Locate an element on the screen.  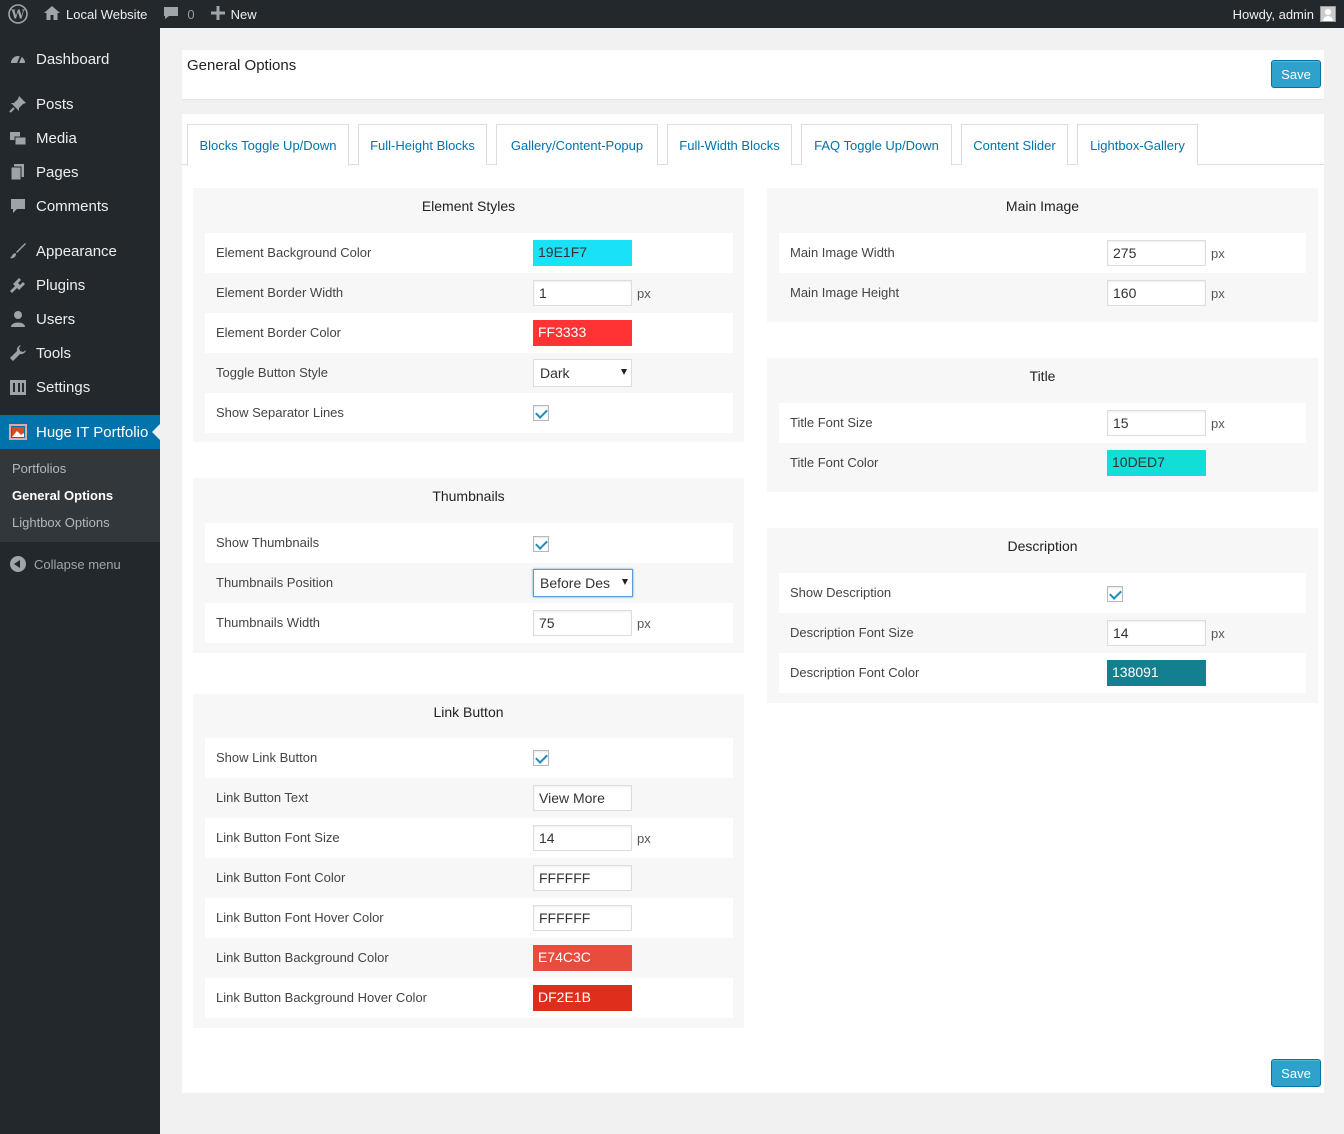
comments-count: 0 is located at coordinates (191, 14).